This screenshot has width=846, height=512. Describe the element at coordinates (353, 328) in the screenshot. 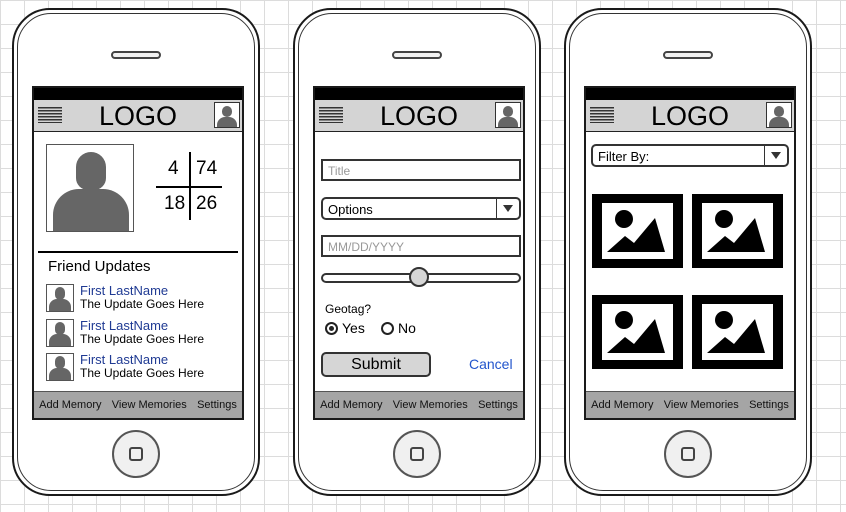

I see `radio-yes-label: Yes` at that location.